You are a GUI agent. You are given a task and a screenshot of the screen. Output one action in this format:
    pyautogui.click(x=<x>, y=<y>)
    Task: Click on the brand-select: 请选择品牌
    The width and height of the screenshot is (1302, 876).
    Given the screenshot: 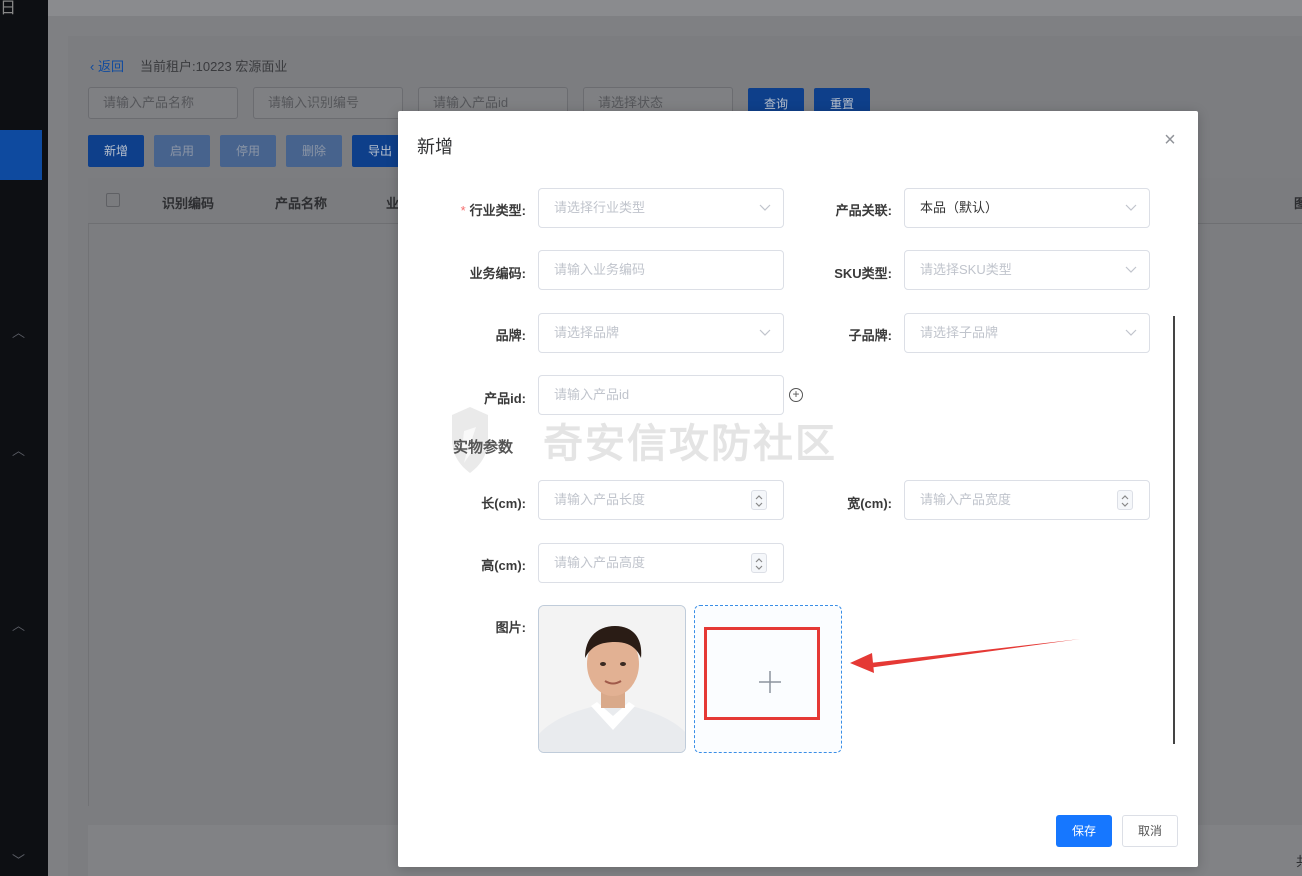 What is the action you would take?
    pyautogui.click(x=661, y=333)
    